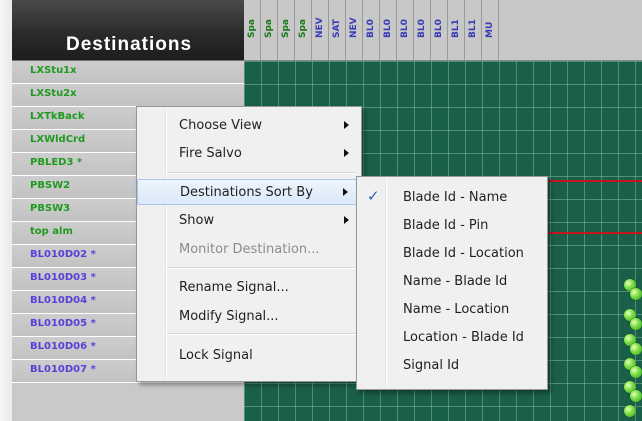  I want to click on checkmark-icon: ✓, so click(373, 196).